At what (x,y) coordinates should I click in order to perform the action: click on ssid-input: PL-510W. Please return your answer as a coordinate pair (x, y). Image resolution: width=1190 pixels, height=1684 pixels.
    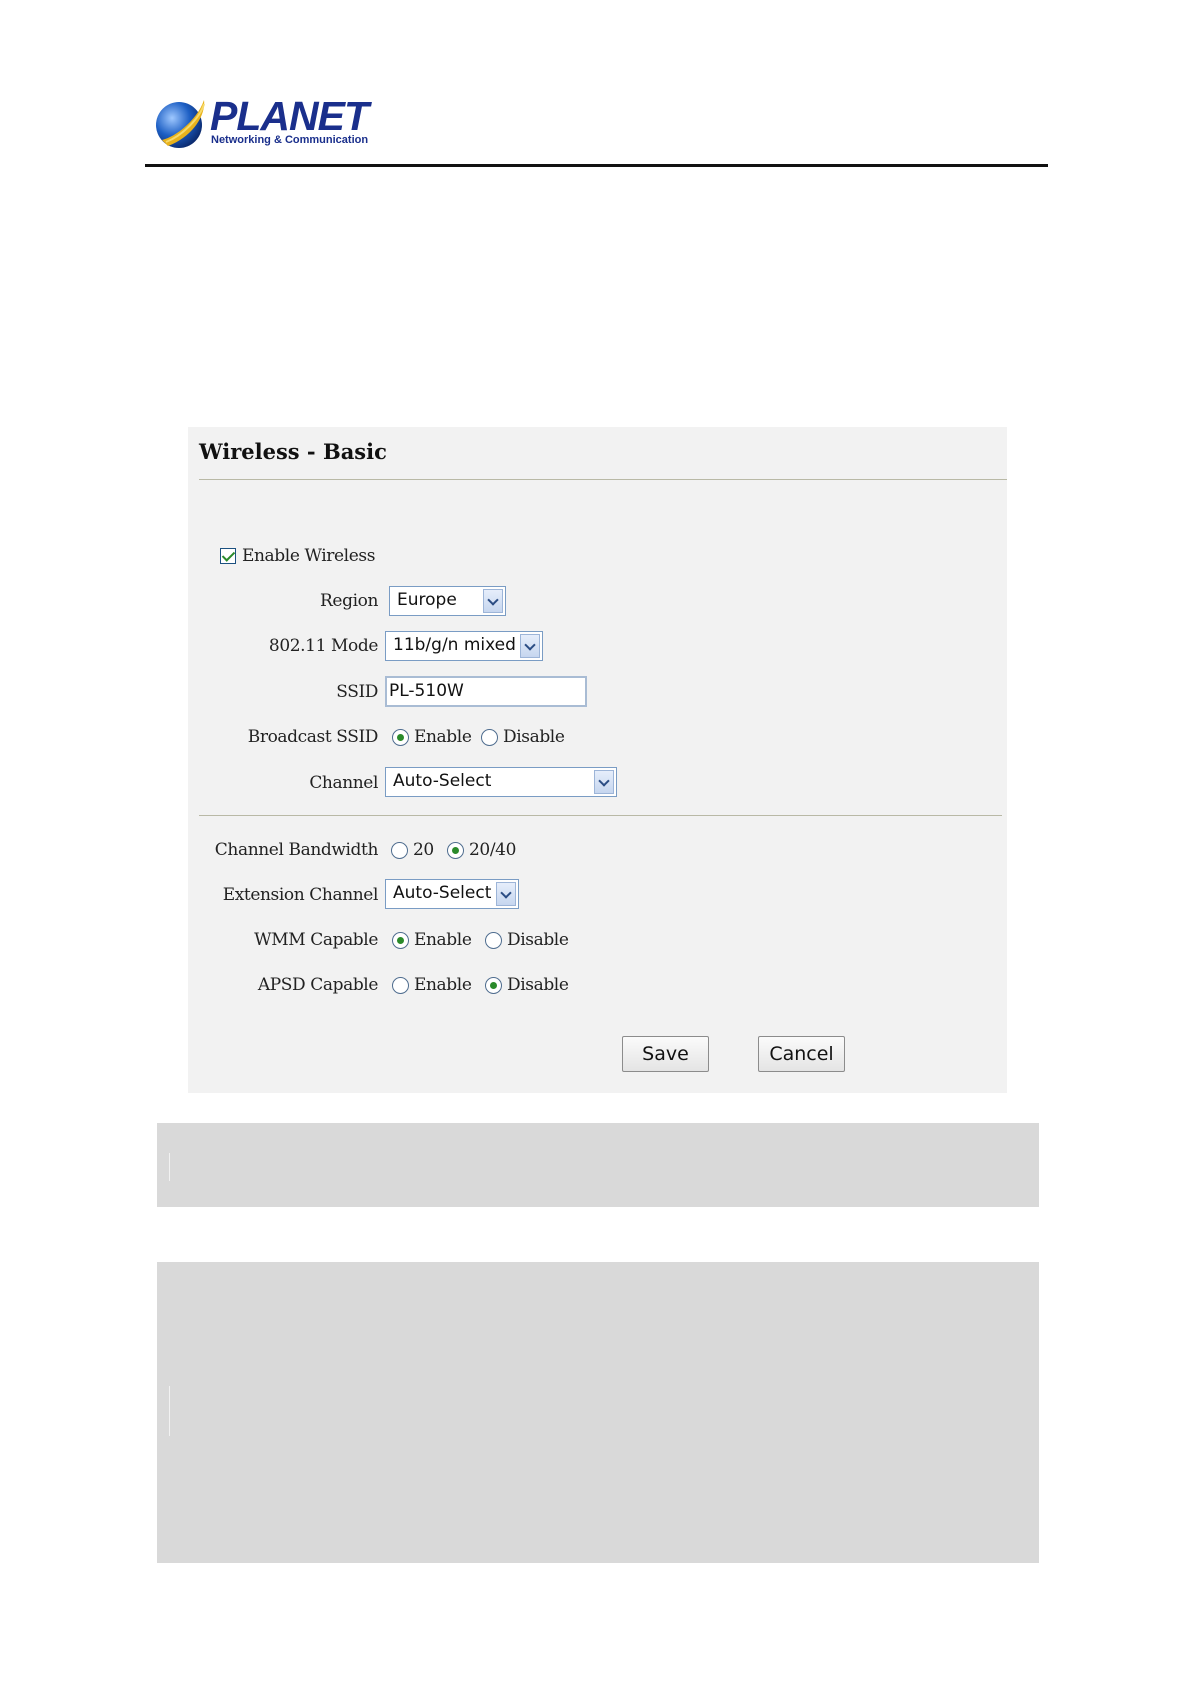
    Looking at the image, I should click on (486, 691).